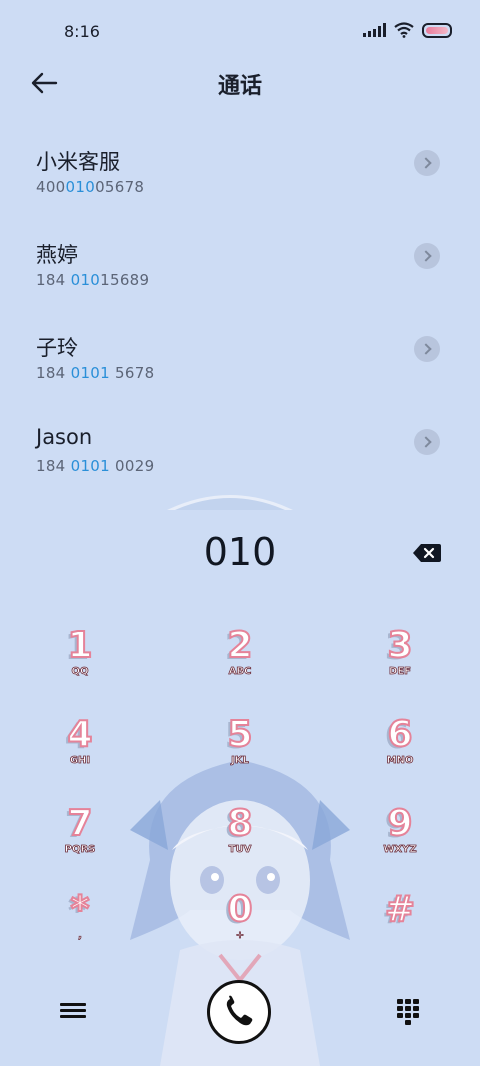 The height and width of the screenshot is (1066, 480). I want to click on key-7: 7 PQRS, so click(80, 843).